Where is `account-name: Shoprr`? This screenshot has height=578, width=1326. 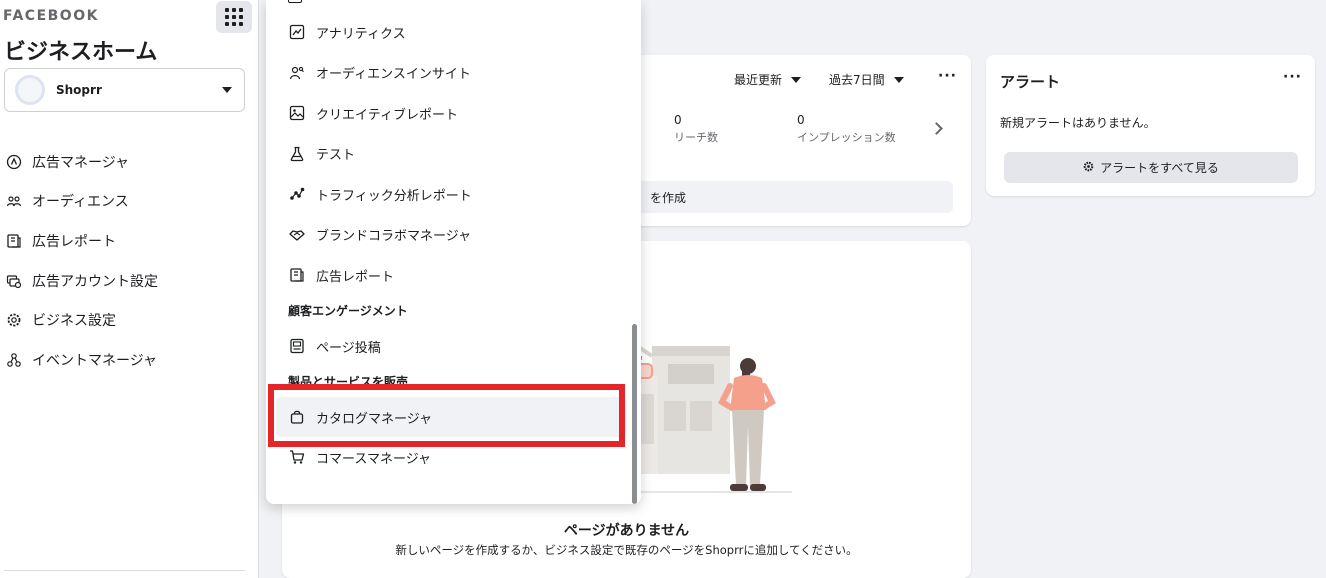
account-name: Shoprr is located at coordinates (79, 90).